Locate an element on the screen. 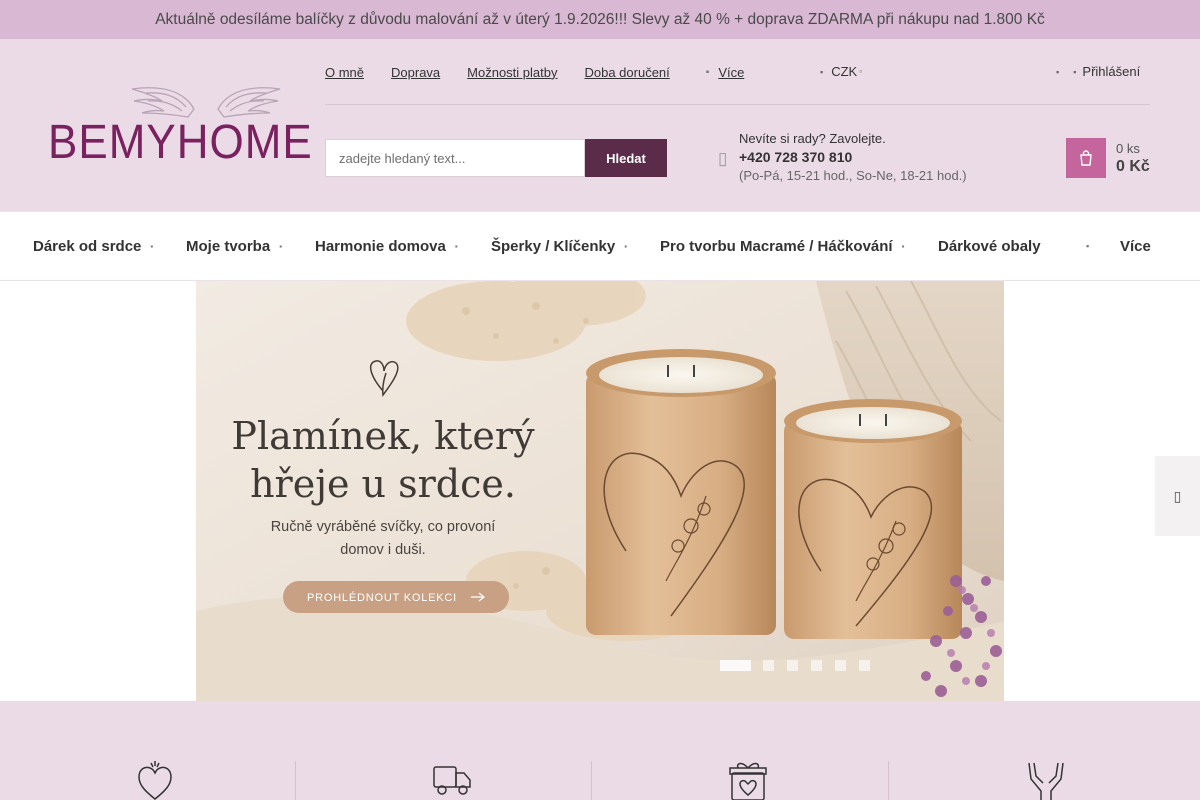  nav-item-moje-tvorba: Moje tvorba ▪ is located at coordinates (234, 246).